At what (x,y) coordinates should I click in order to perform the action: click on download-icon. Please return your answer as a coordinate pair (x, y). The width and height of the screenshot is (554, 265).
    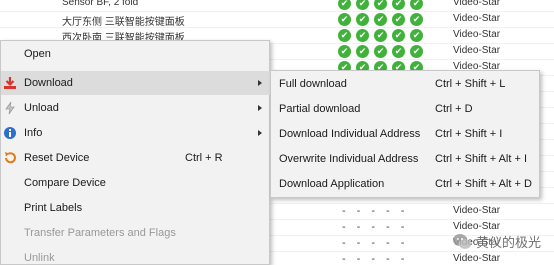
    Looking at the image, I should click on (10, 83).